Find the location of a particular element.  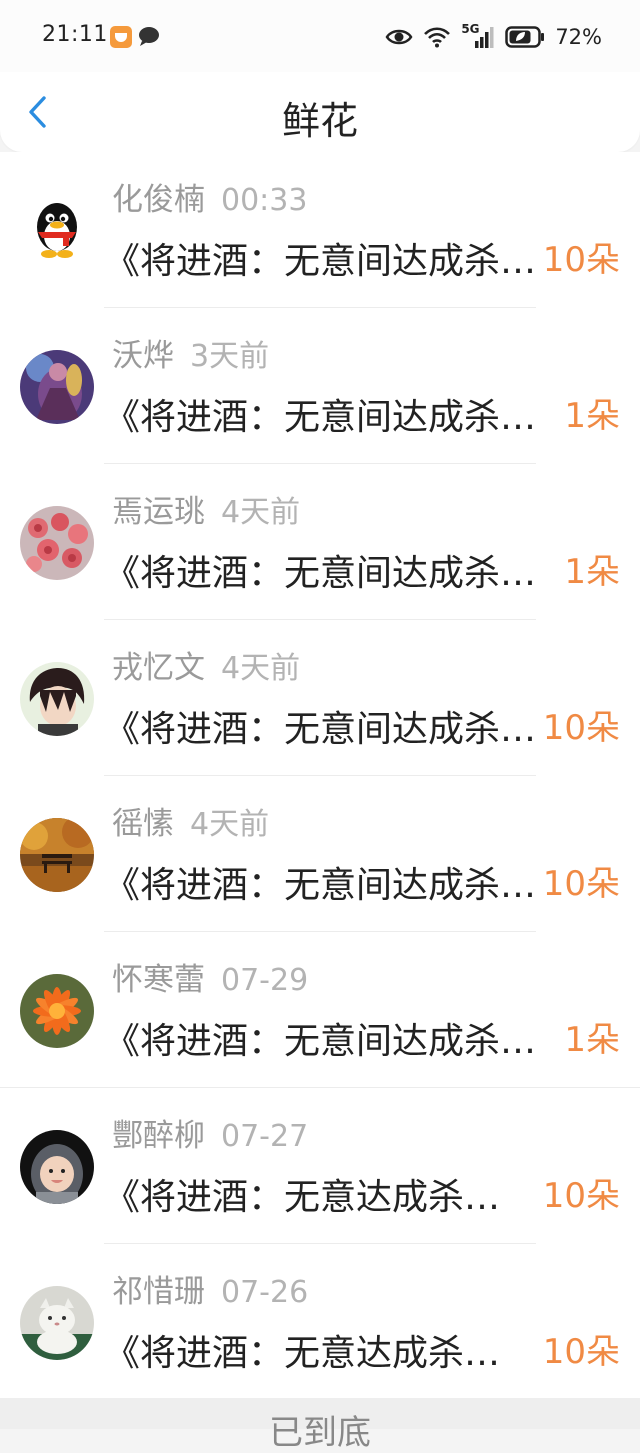

sent-time: 07-29 is located at coordinates (265, 980).